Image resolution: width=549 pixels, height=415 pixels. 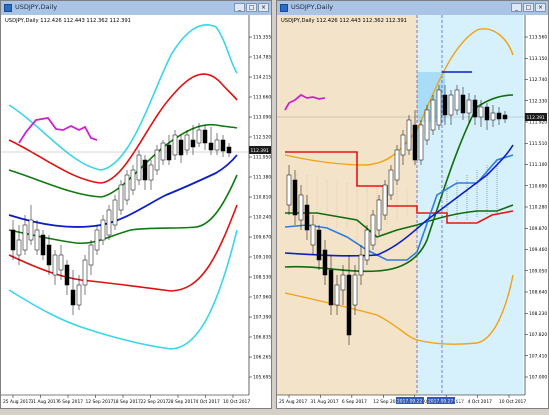 I want to click on price-tick-label: 107.000, so click(x=538, y=378).